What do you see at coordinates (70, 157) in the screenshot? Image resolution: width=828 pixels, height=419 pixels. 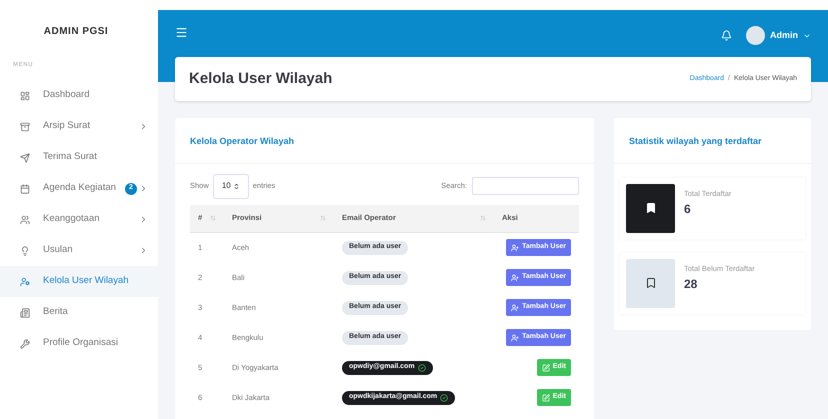 I see `menu-label: Terima Surat` at bounding box center [70, 157].